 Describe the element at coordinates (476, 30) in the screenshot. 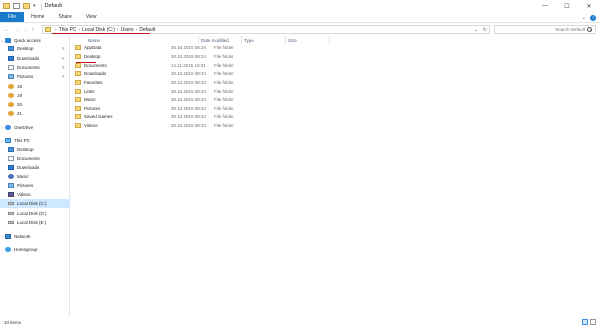

I see `address-dropdown-chevron-icon: ⌄` at that location.